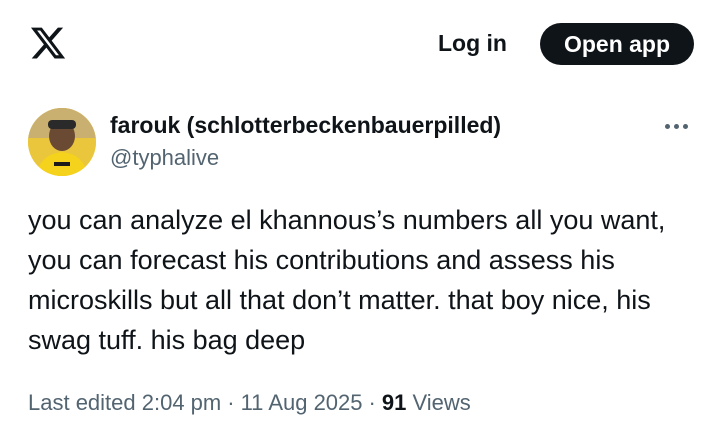 This screenshot has height=444, width=720. Describe the element at coordinates (48, 43) in the screenshot. I see `x-logo-icon` at that location.